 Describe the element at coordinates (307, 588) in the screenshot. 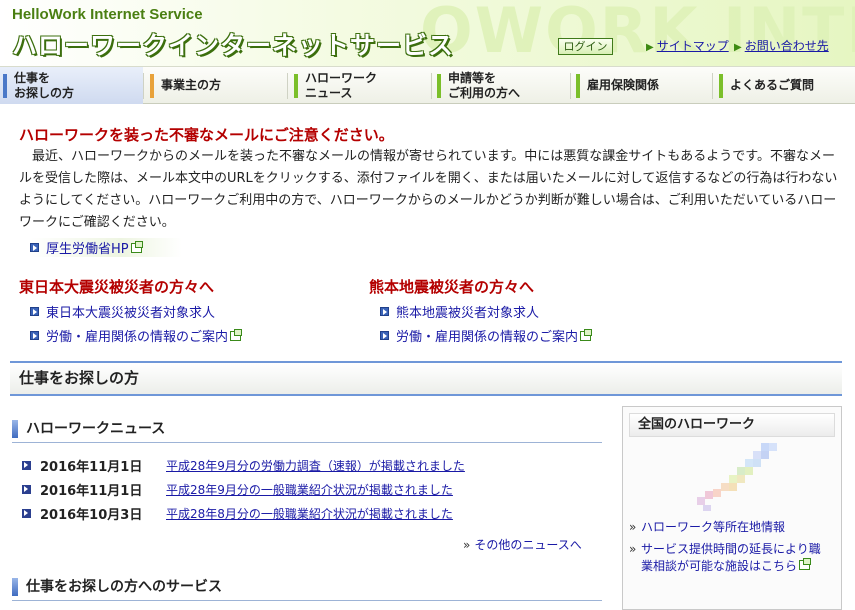

I see `services-heading: 仕事をお探しの方へのサービス` at that location.